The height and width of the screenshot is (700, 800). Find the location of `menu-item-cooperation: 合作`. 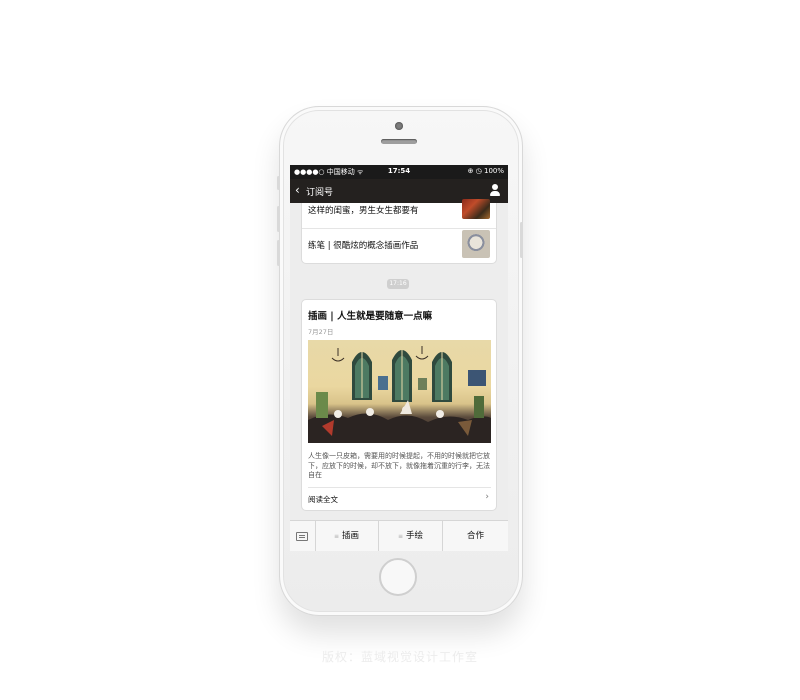

menu-item-cooperation: 合作 is located at coordinates (475, 536).